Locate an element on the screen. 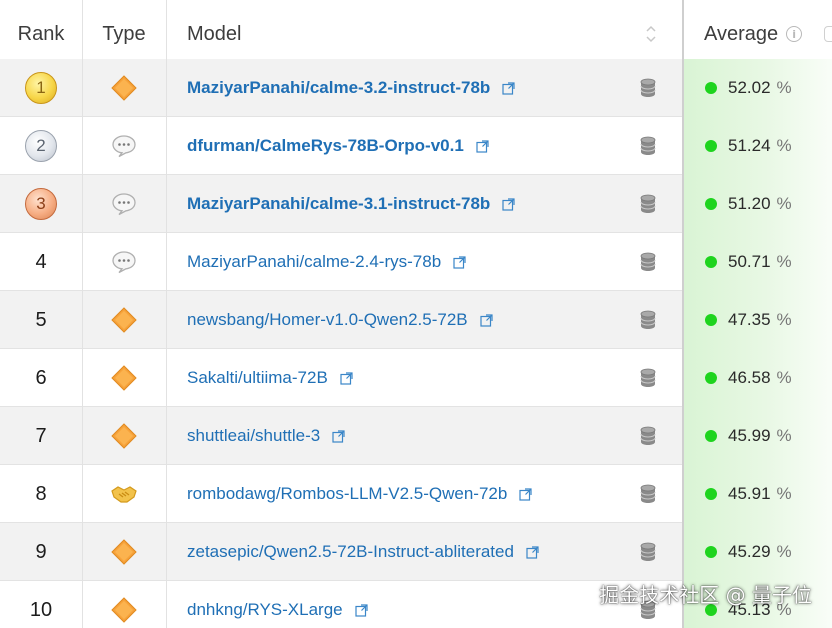  rank-column-header: Rank is located at coordinates (41, 34).